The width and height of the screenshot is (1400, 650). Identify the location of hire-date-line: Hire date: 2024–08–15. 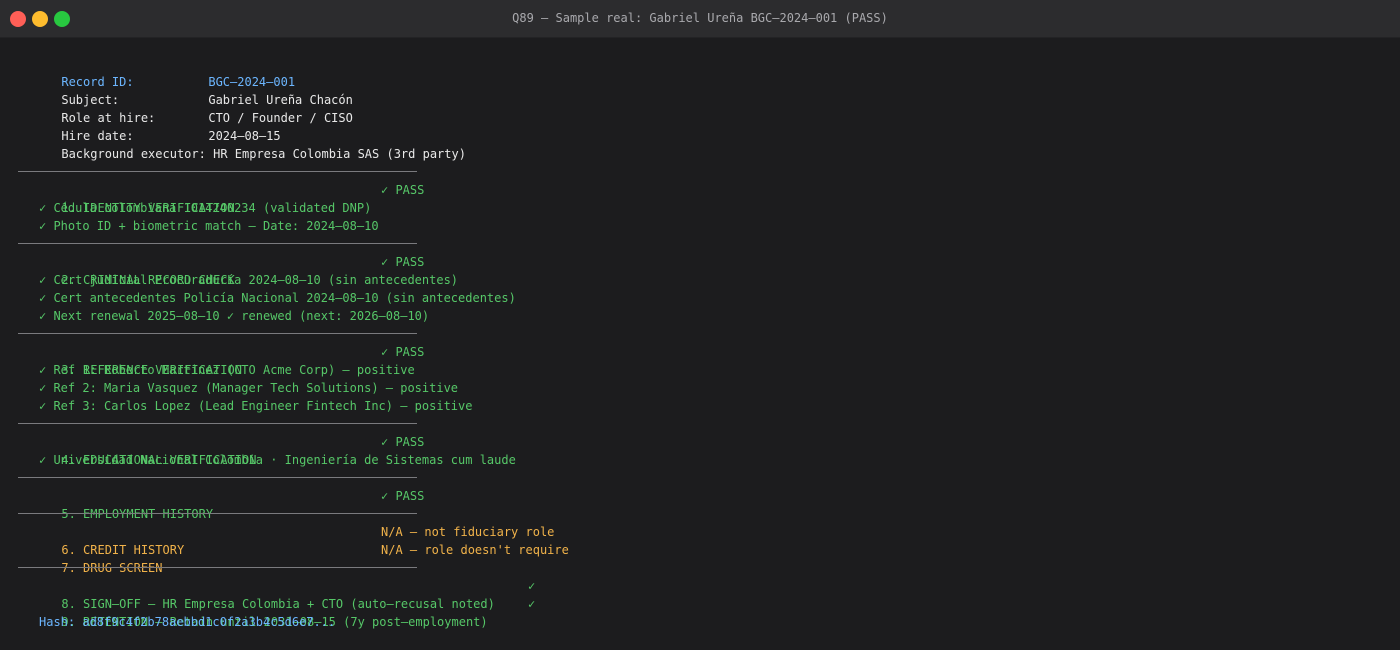
(700, 126).